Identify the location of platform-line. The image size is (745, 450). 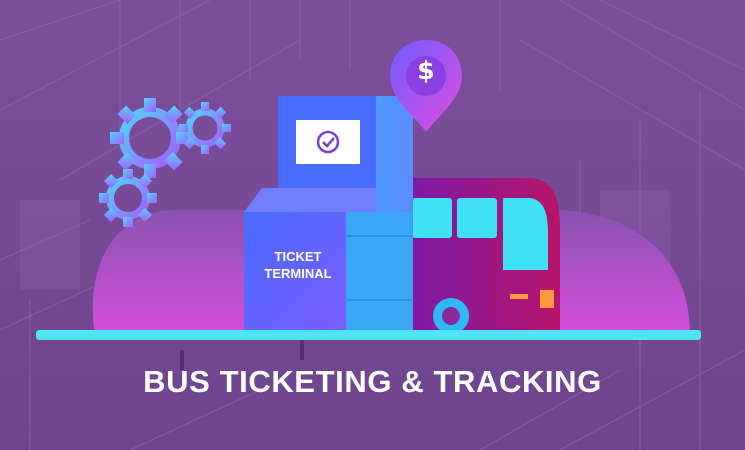
(368, 335).